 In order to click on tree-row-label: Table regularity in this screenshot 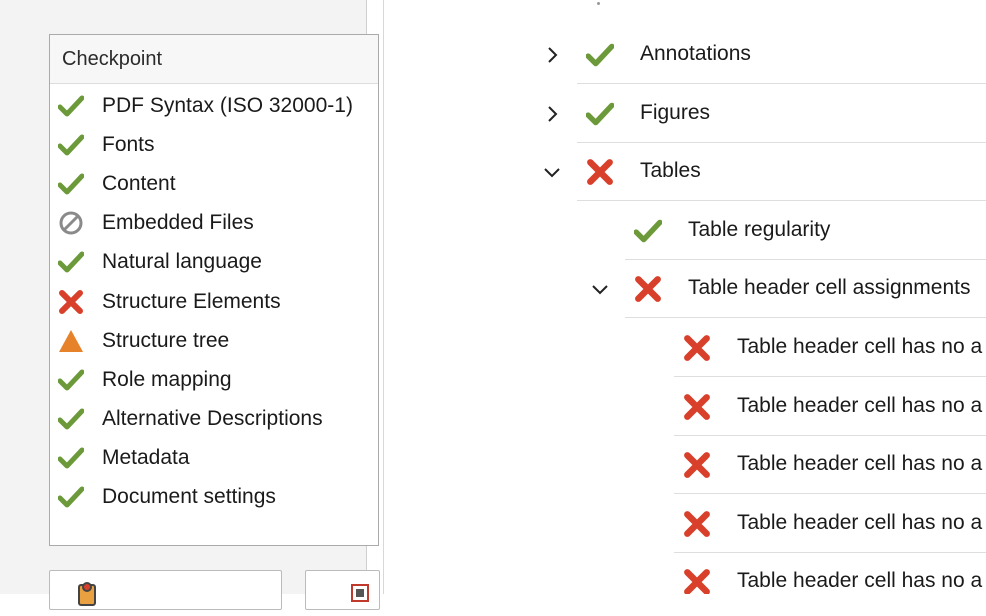, I will do `click(759, 229)`.